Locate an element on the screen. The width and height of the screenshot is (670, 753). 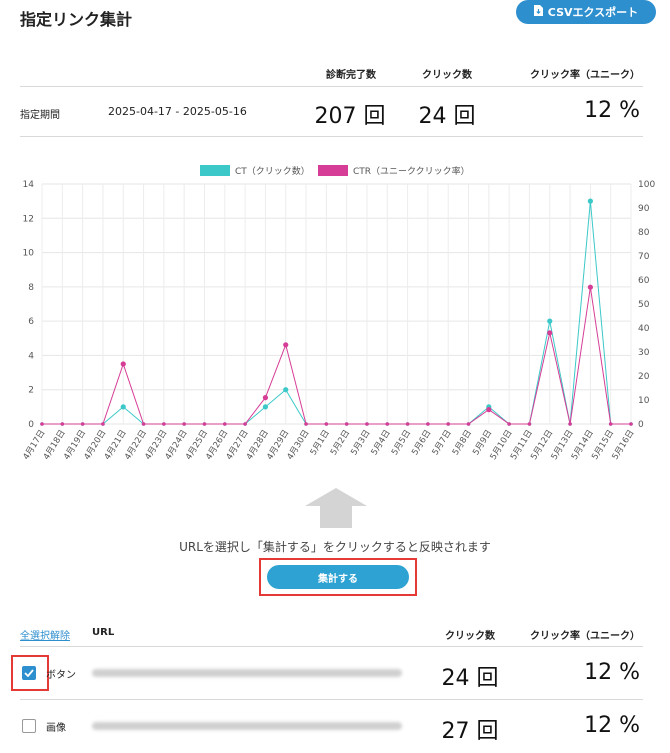
x-tick-label: 5月4日 is located at coordinates (381, 442).